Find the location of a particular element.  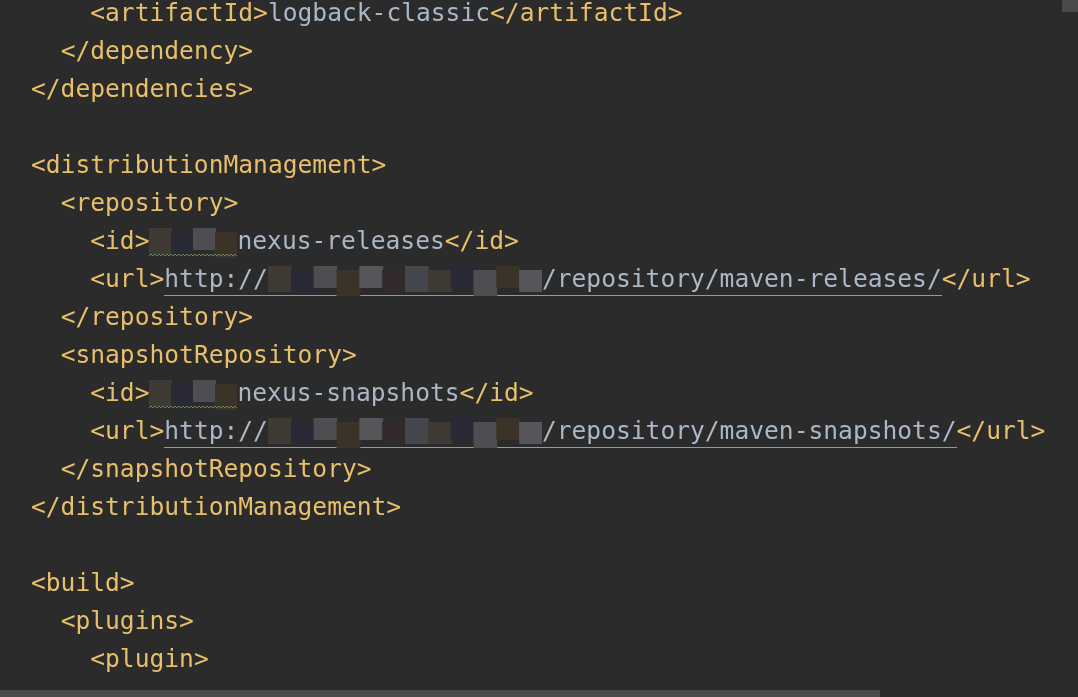

xml-tag: </distributionManagement> is located at coordinates (216, 507).